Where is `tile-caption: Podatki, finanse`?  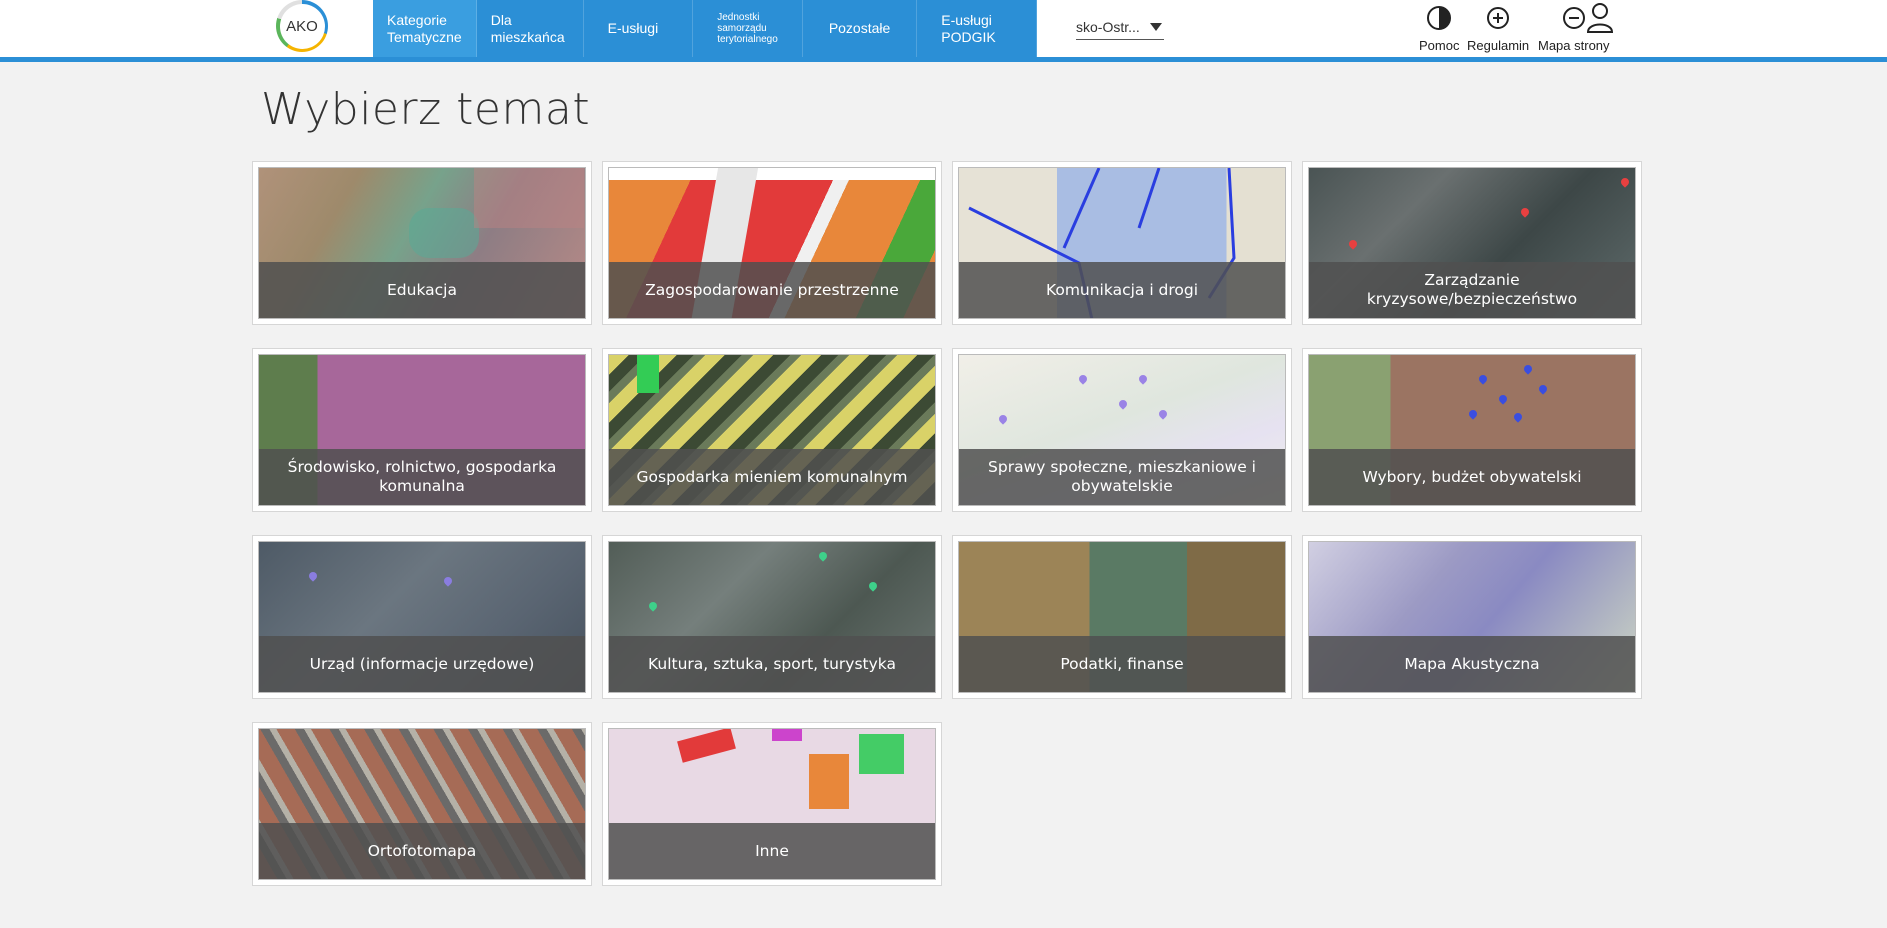
tile-caption: Podatki, finanse is located at coordinates (1122, 664).